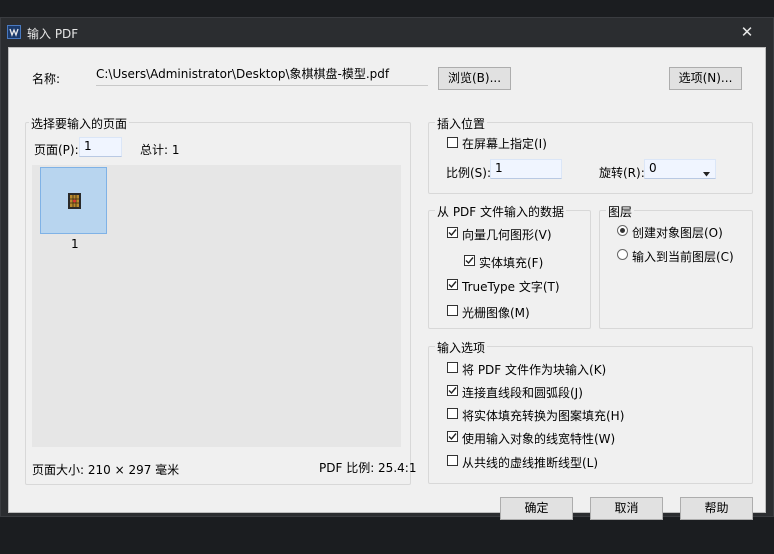  I want to click on layers-title: 图层, so click(620, 211).